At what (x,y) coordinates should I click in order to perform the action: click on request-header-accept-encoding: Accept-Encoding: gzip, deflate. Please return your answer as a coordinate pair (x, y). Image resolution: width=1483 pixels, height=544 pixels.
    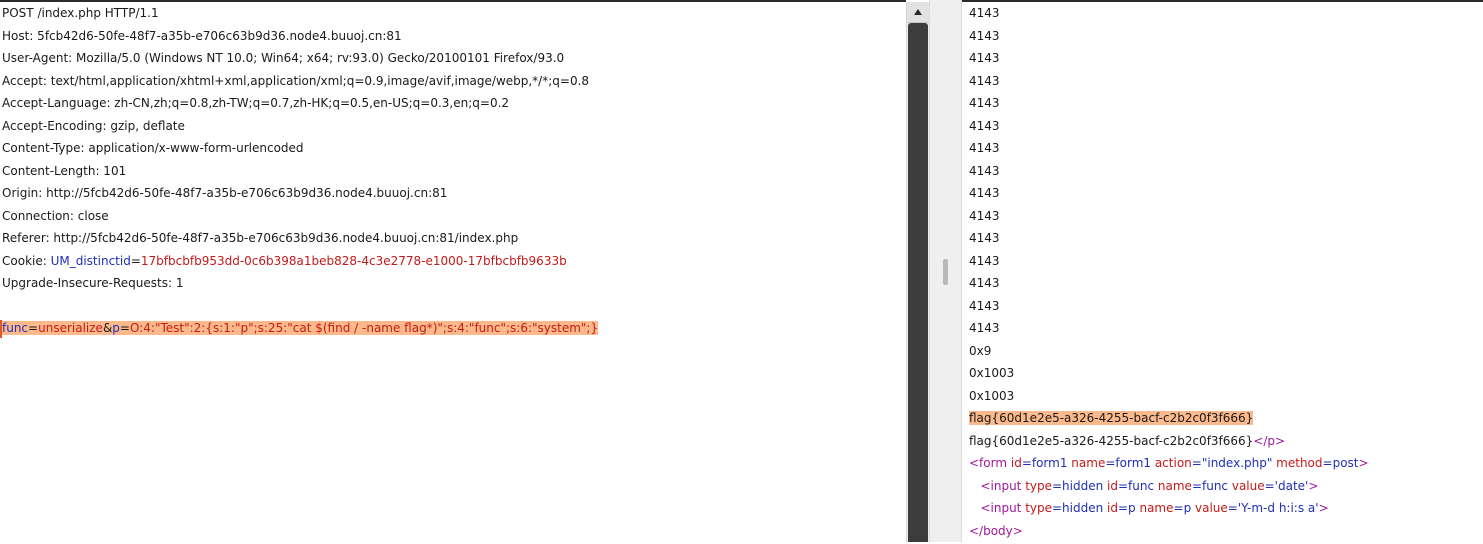
    Looking at the image, I should click on (93, 125).